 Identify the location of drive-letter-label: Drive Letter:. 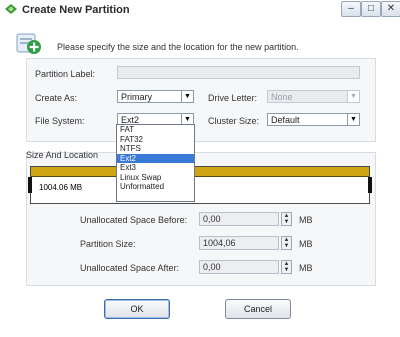
(233, 98).